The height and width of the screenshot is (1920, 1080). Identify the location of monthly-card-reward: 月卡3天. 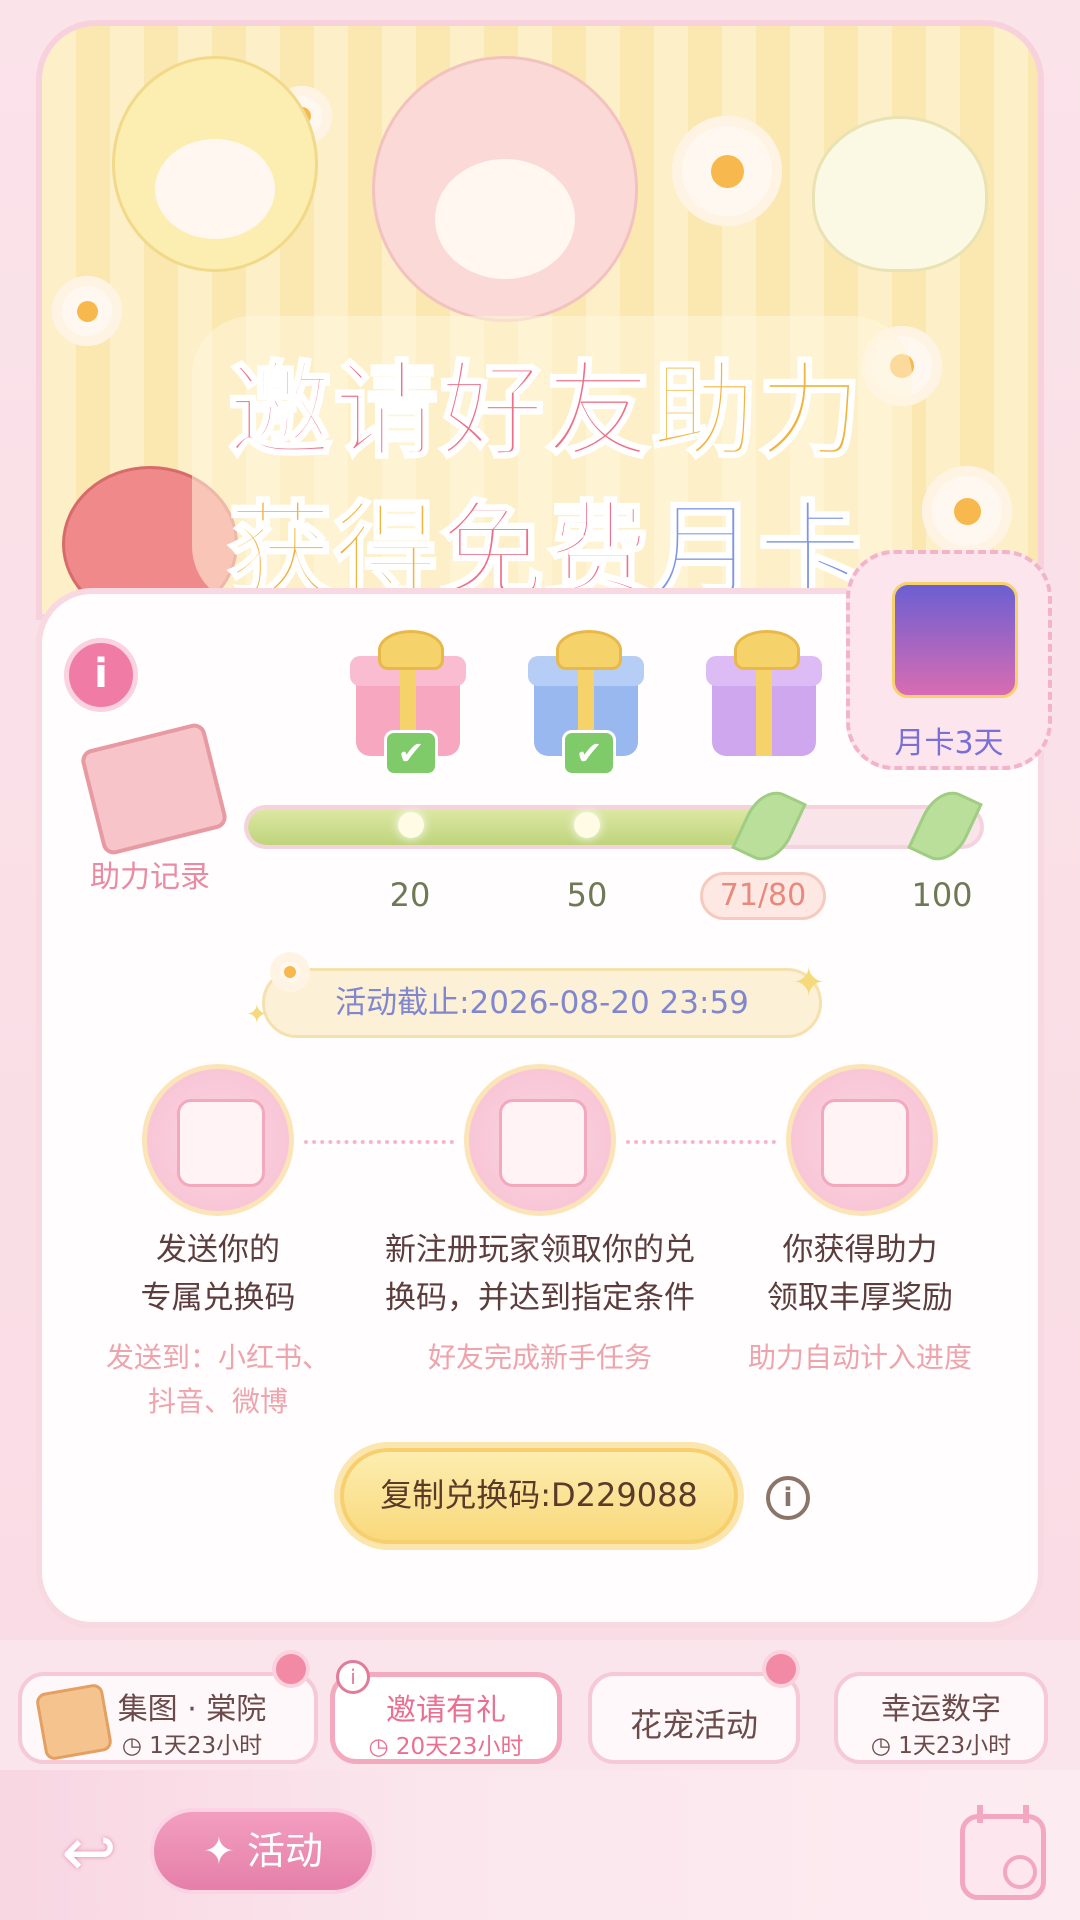
(949, 660).